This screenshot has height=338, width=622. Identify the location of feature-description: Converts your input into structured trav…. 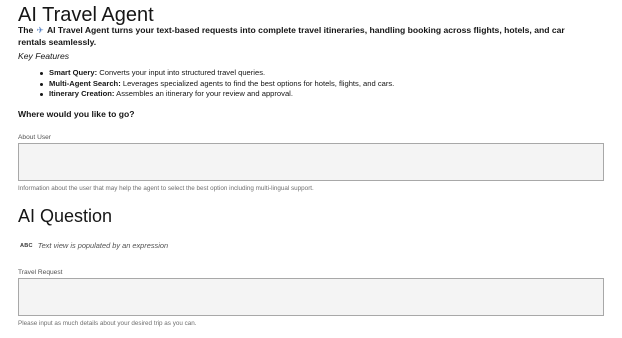
(182, 72).